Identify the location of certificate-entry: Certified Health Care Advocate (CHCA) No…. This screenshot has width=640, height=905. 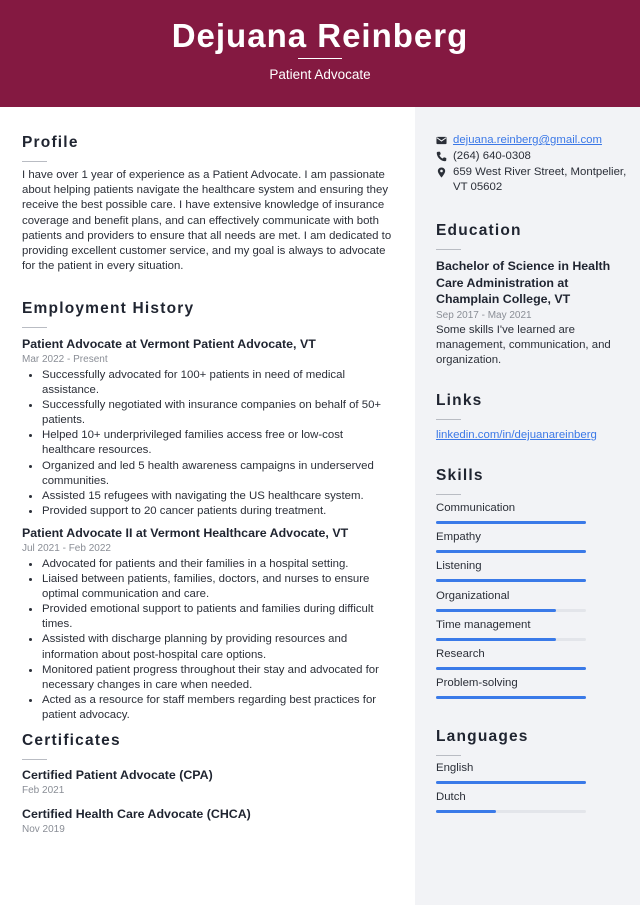
(207, 821).